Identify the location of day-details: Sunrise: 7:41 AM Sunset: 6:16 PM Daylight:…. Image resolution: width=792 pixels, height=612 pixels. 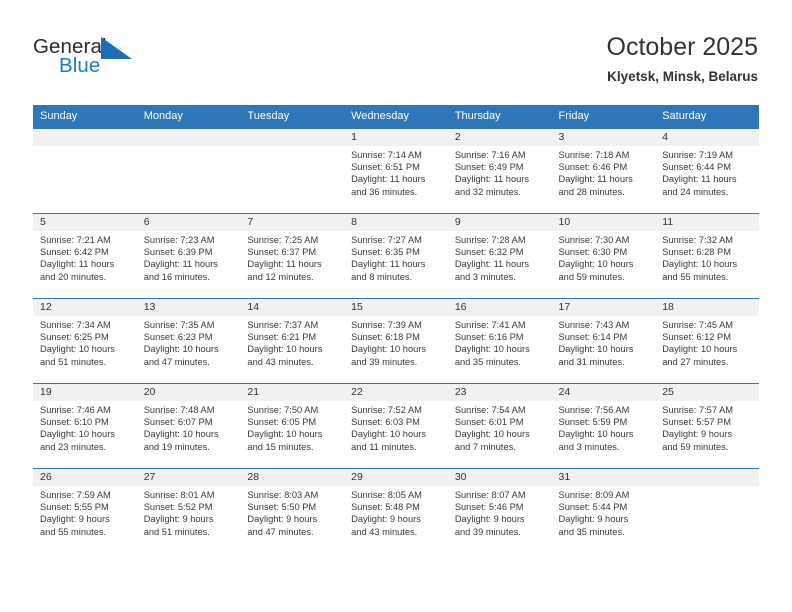
(500, 342).